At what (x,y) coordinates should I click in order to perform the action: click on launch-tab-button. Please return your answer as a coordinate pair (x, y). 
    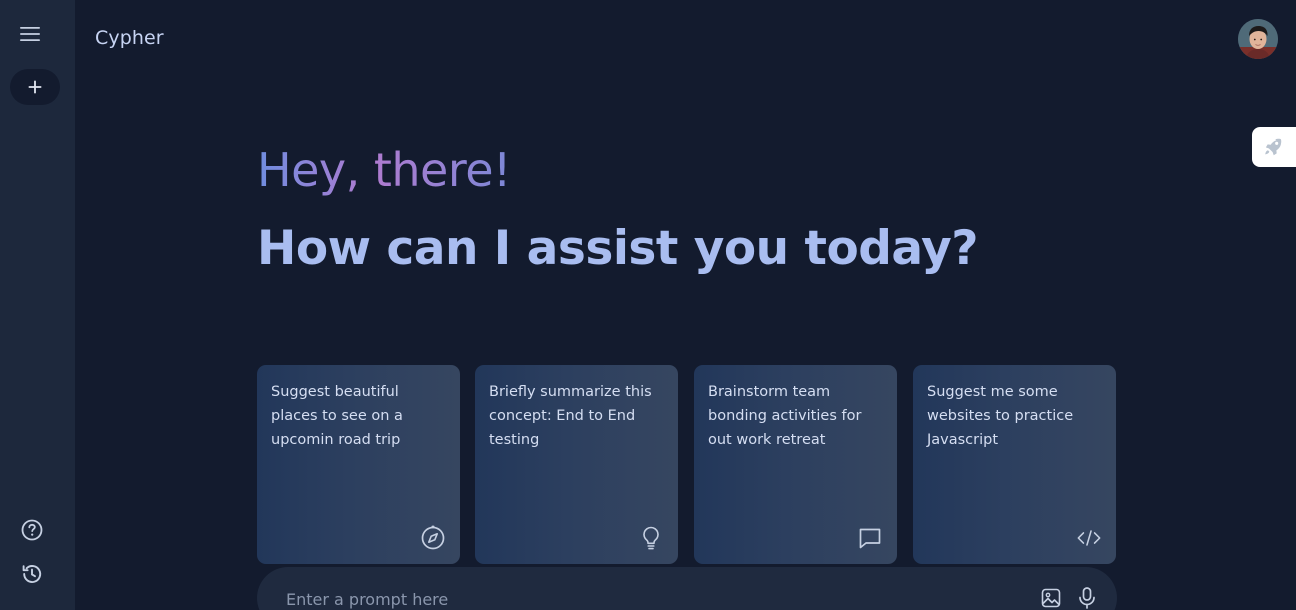
    Looking at the image, I should click on (1274, 147).